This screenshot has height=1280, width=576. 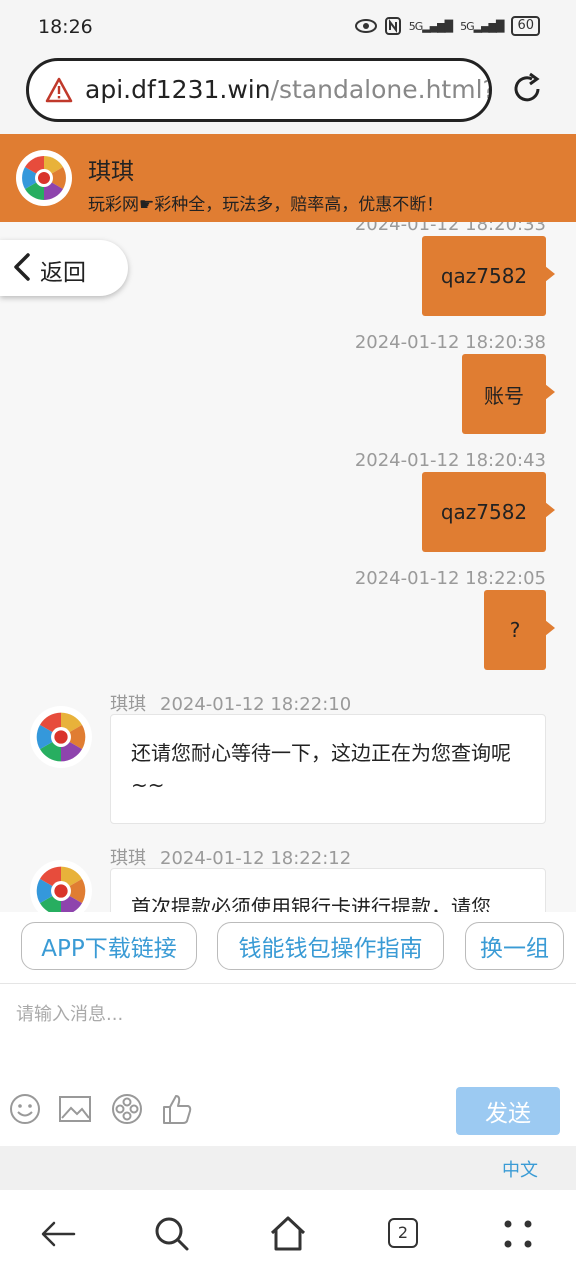 I want to click on message-composer: 请输入消息... 发送, so click(x=288, y=1065).